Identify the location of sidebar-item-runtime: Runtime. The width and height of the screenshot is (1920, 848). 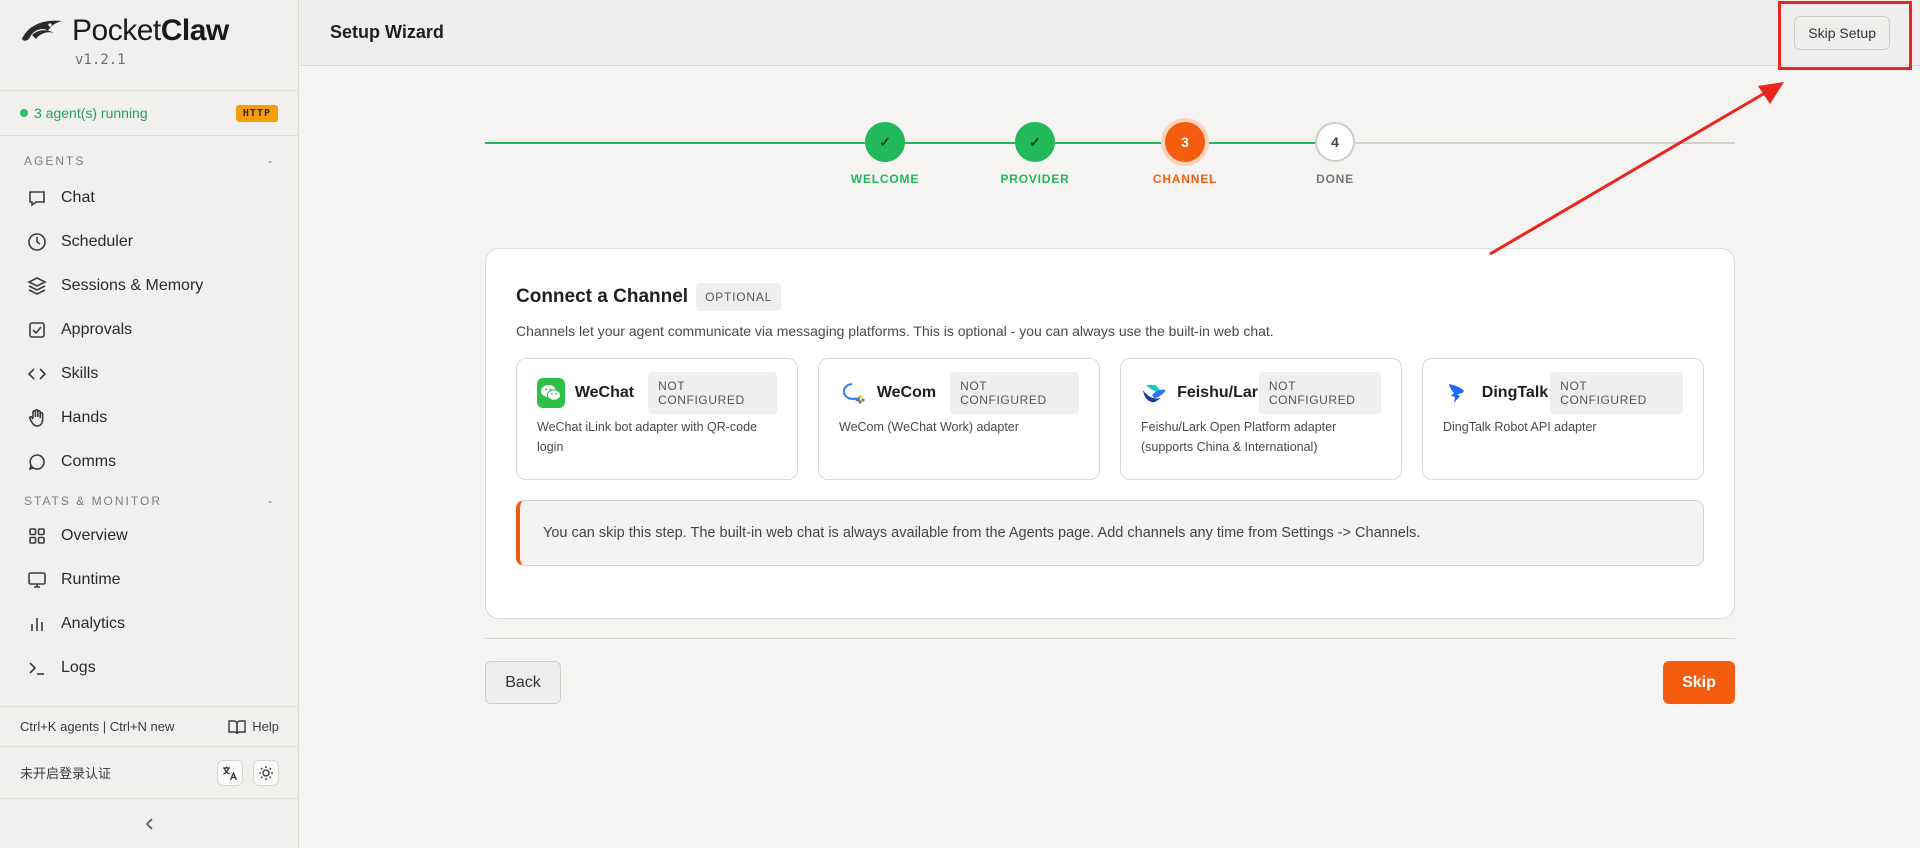
(149, 580).